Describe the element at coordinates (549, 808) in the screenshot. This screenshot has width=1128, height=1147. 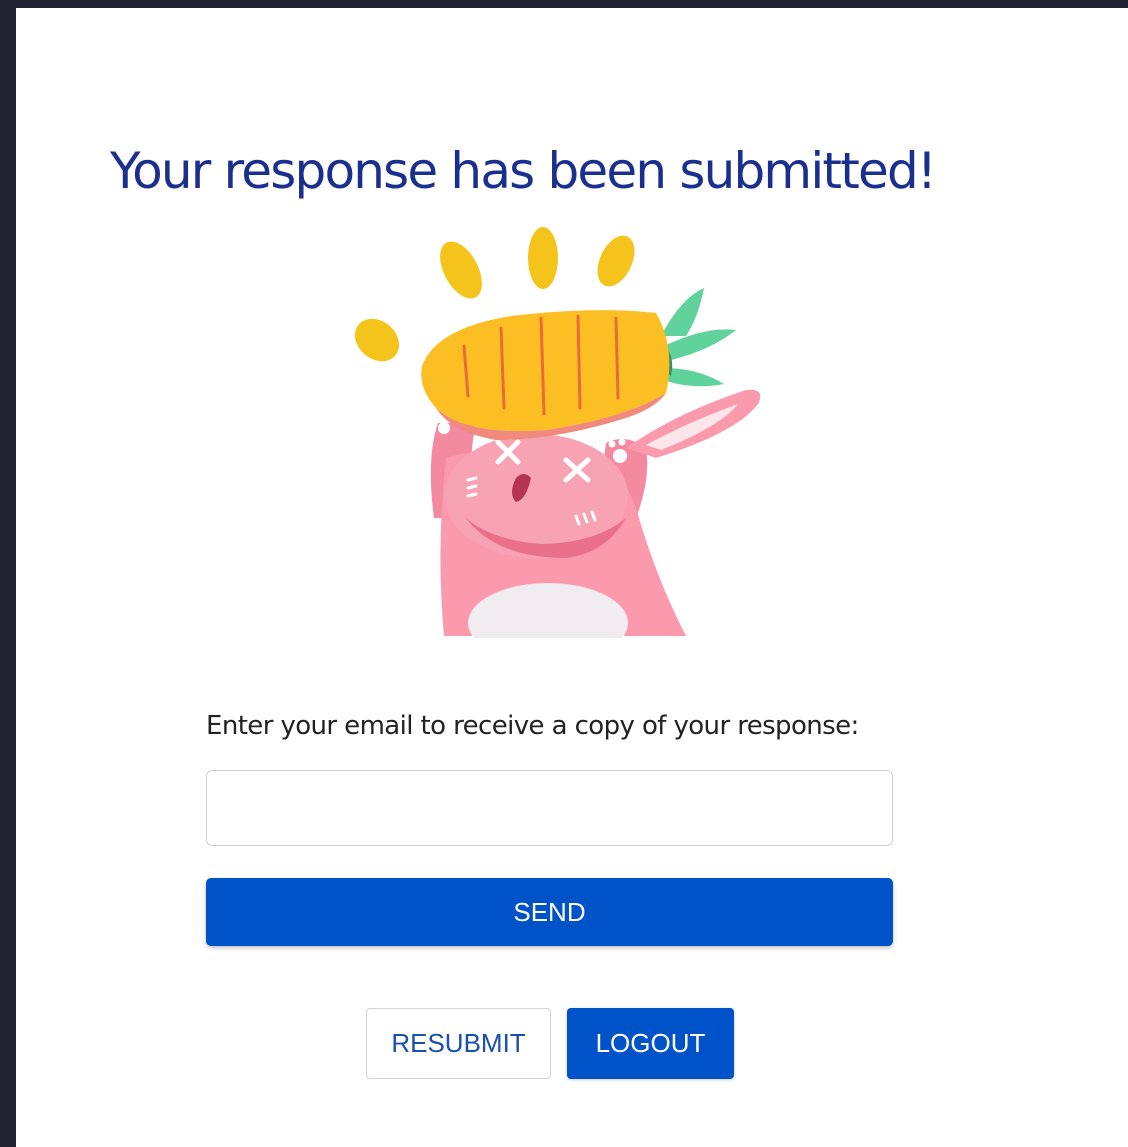
I see `email-input` at that location.